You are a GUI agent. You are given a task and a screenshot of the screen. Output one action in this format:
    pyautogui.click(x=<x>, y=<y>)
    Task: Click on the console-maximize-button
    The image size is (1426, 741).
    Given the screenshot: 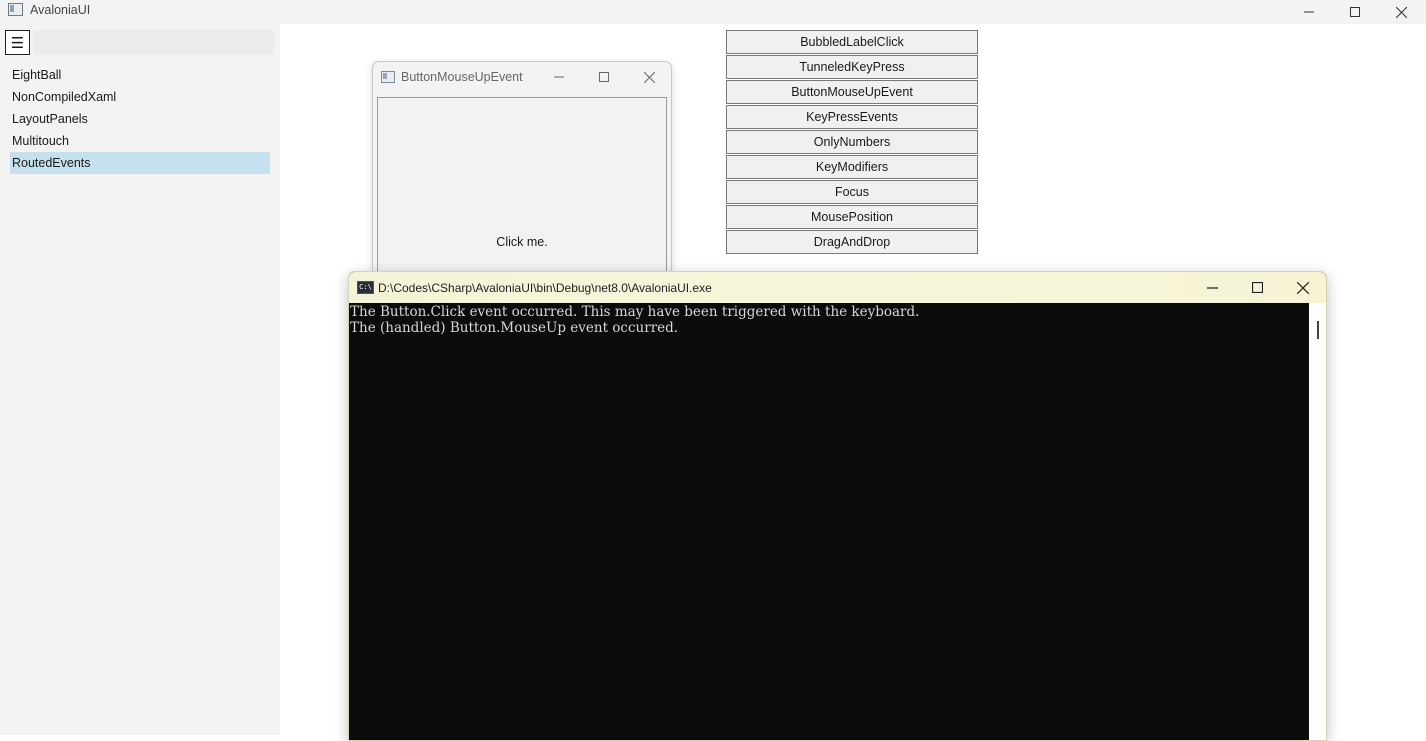 What is the action you would take?
    pyautogui.click(x=1257, y=287)
    